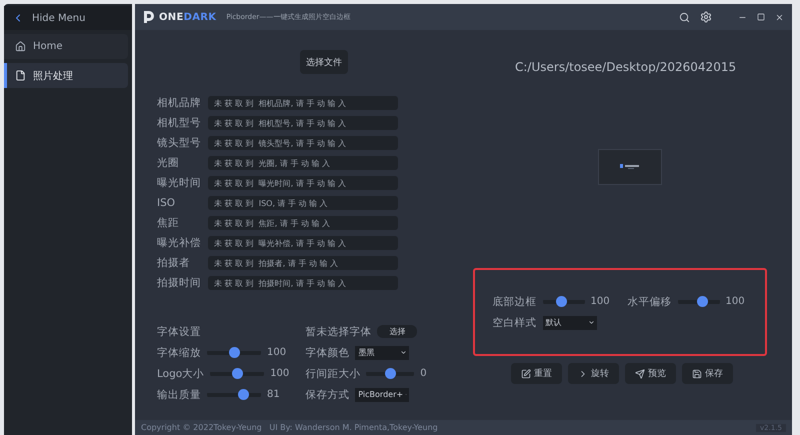  What do you see at coordinates (707, 373) in the screenshot?
I see `action-button: 保存` at bounding box center [707, 373].